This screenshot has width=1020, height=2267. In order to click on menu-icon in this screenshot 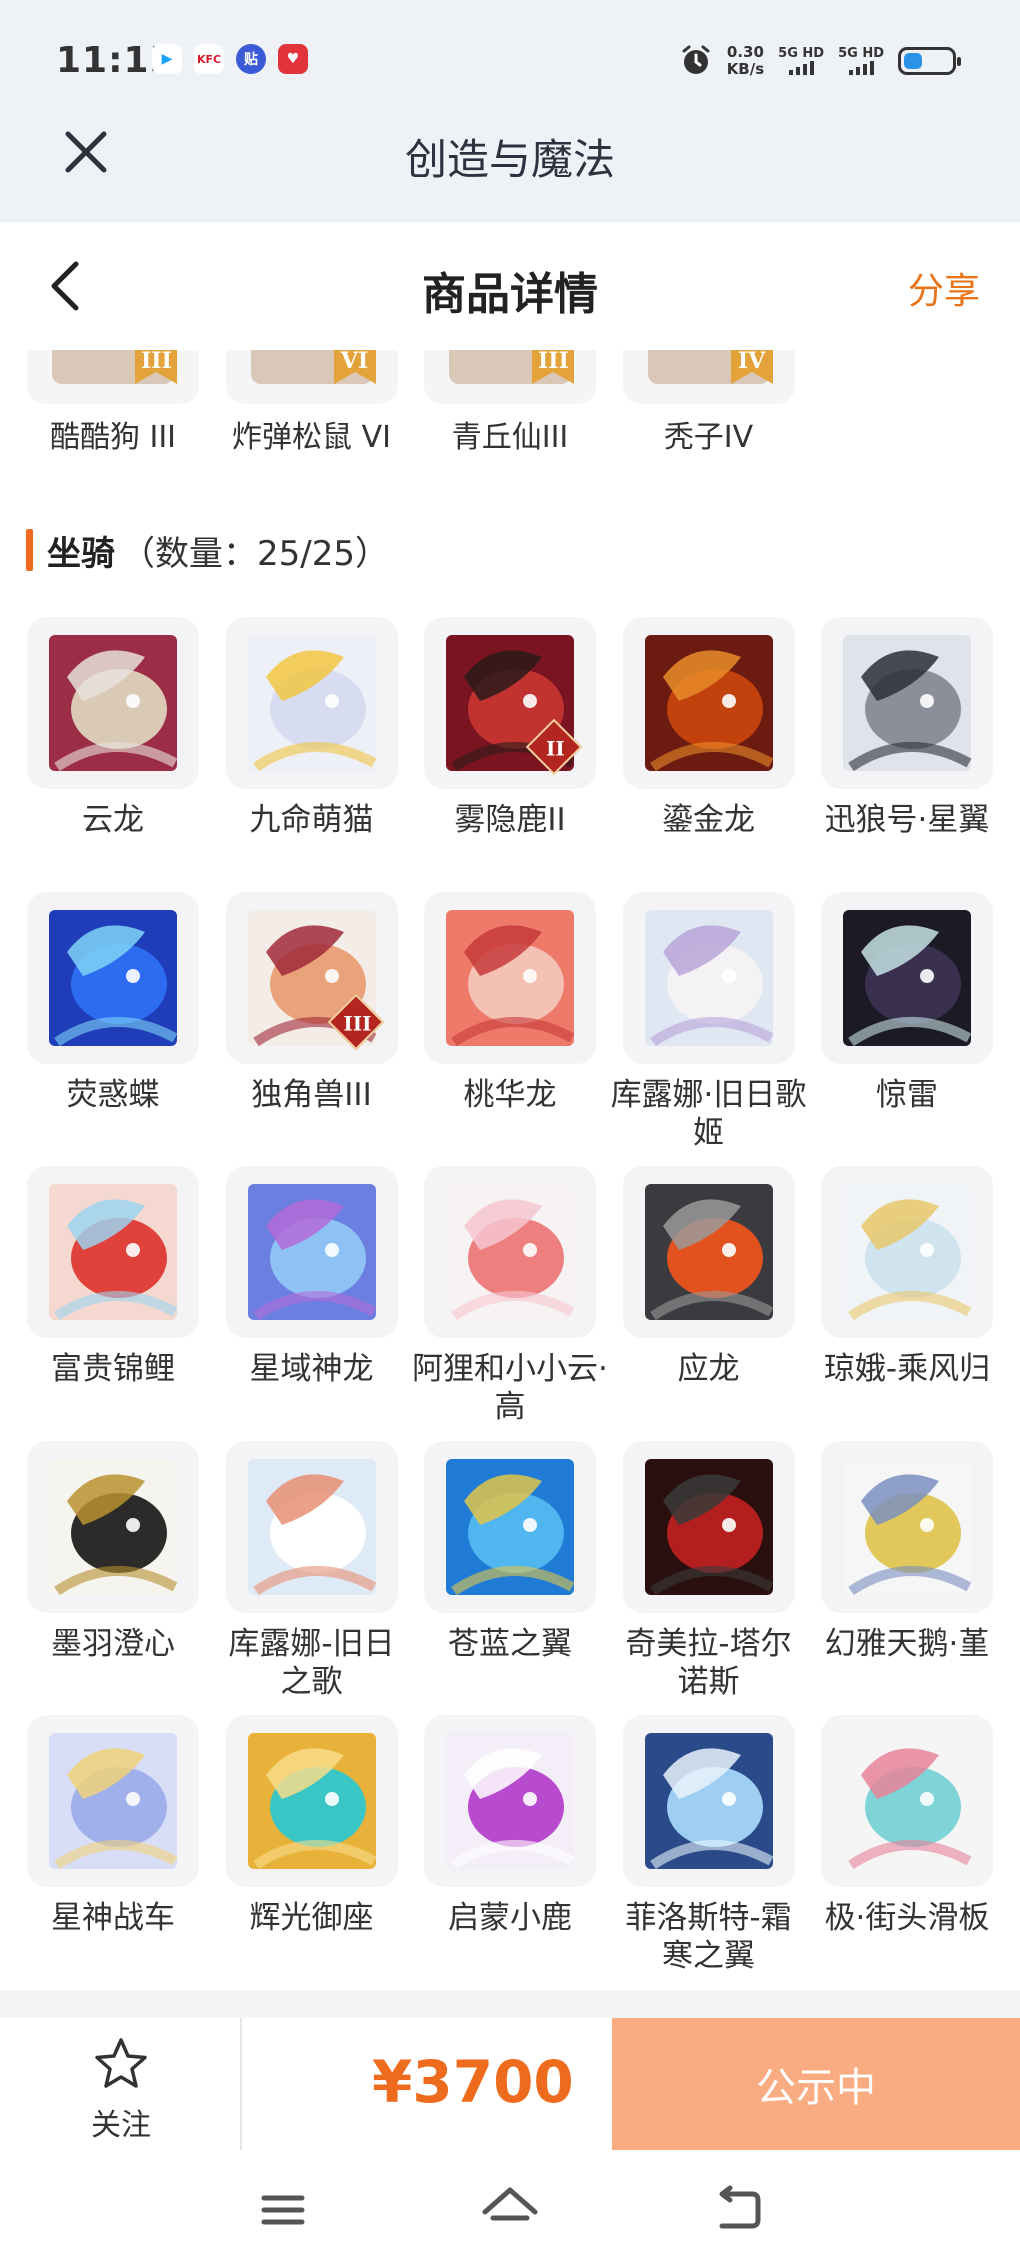, I will do `click(283, 2210)`.